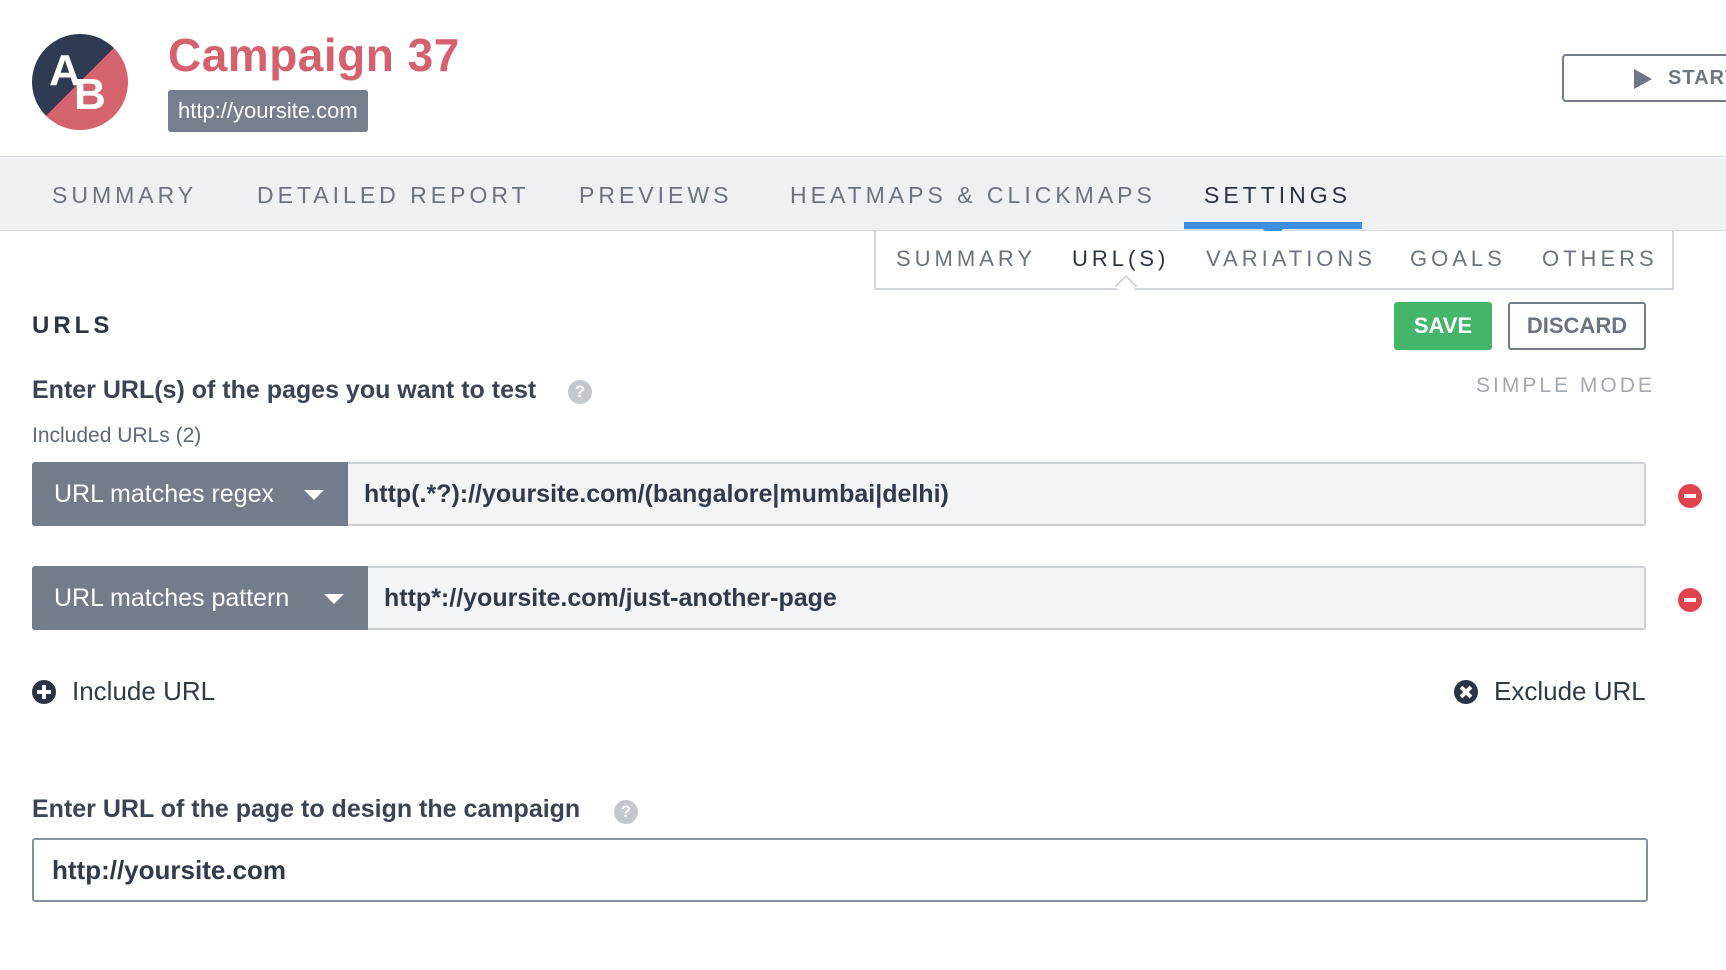 The image size is (1726, 970). Describe the element at coordinates (840, 870) in the screenshot. I see `design-url-input: http://yoursite.com` at that location.